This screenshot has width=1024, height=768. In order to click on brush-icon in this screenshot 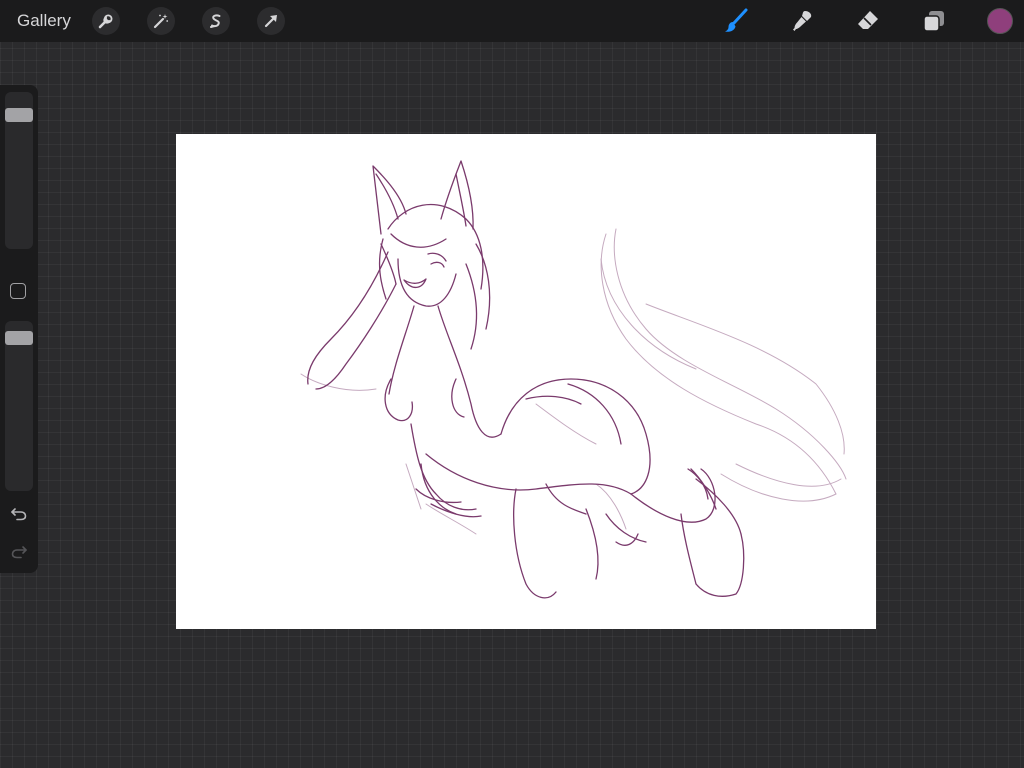, I will do `click(736, 20)`.